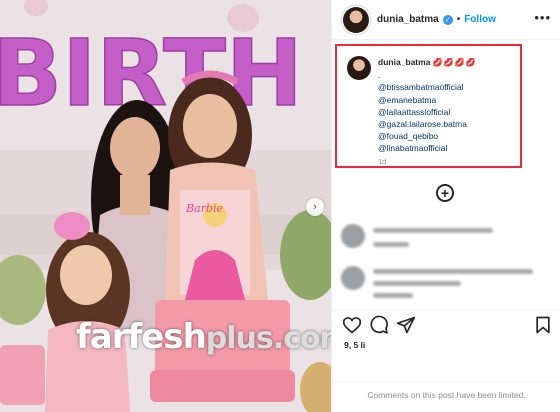  What do you see at coordinates (448, 136) in the screenshot?
I see `mention-link: @fouad_qebibo` at bounding box center [448, 136].